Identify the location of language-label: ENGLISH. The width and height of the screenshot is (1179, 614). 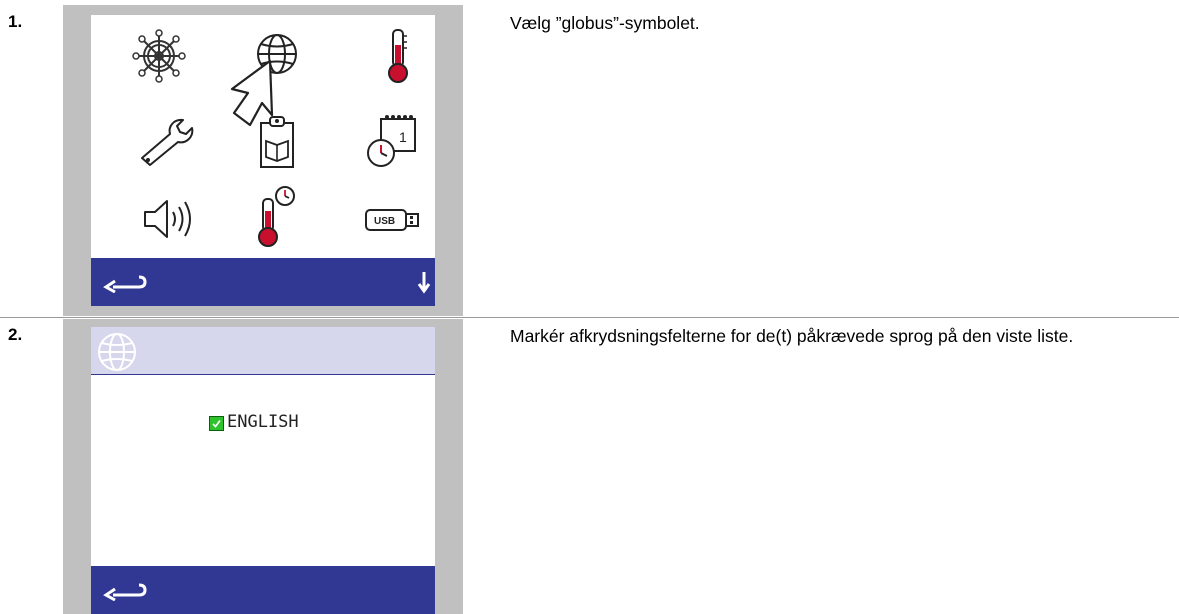
(263, 422).